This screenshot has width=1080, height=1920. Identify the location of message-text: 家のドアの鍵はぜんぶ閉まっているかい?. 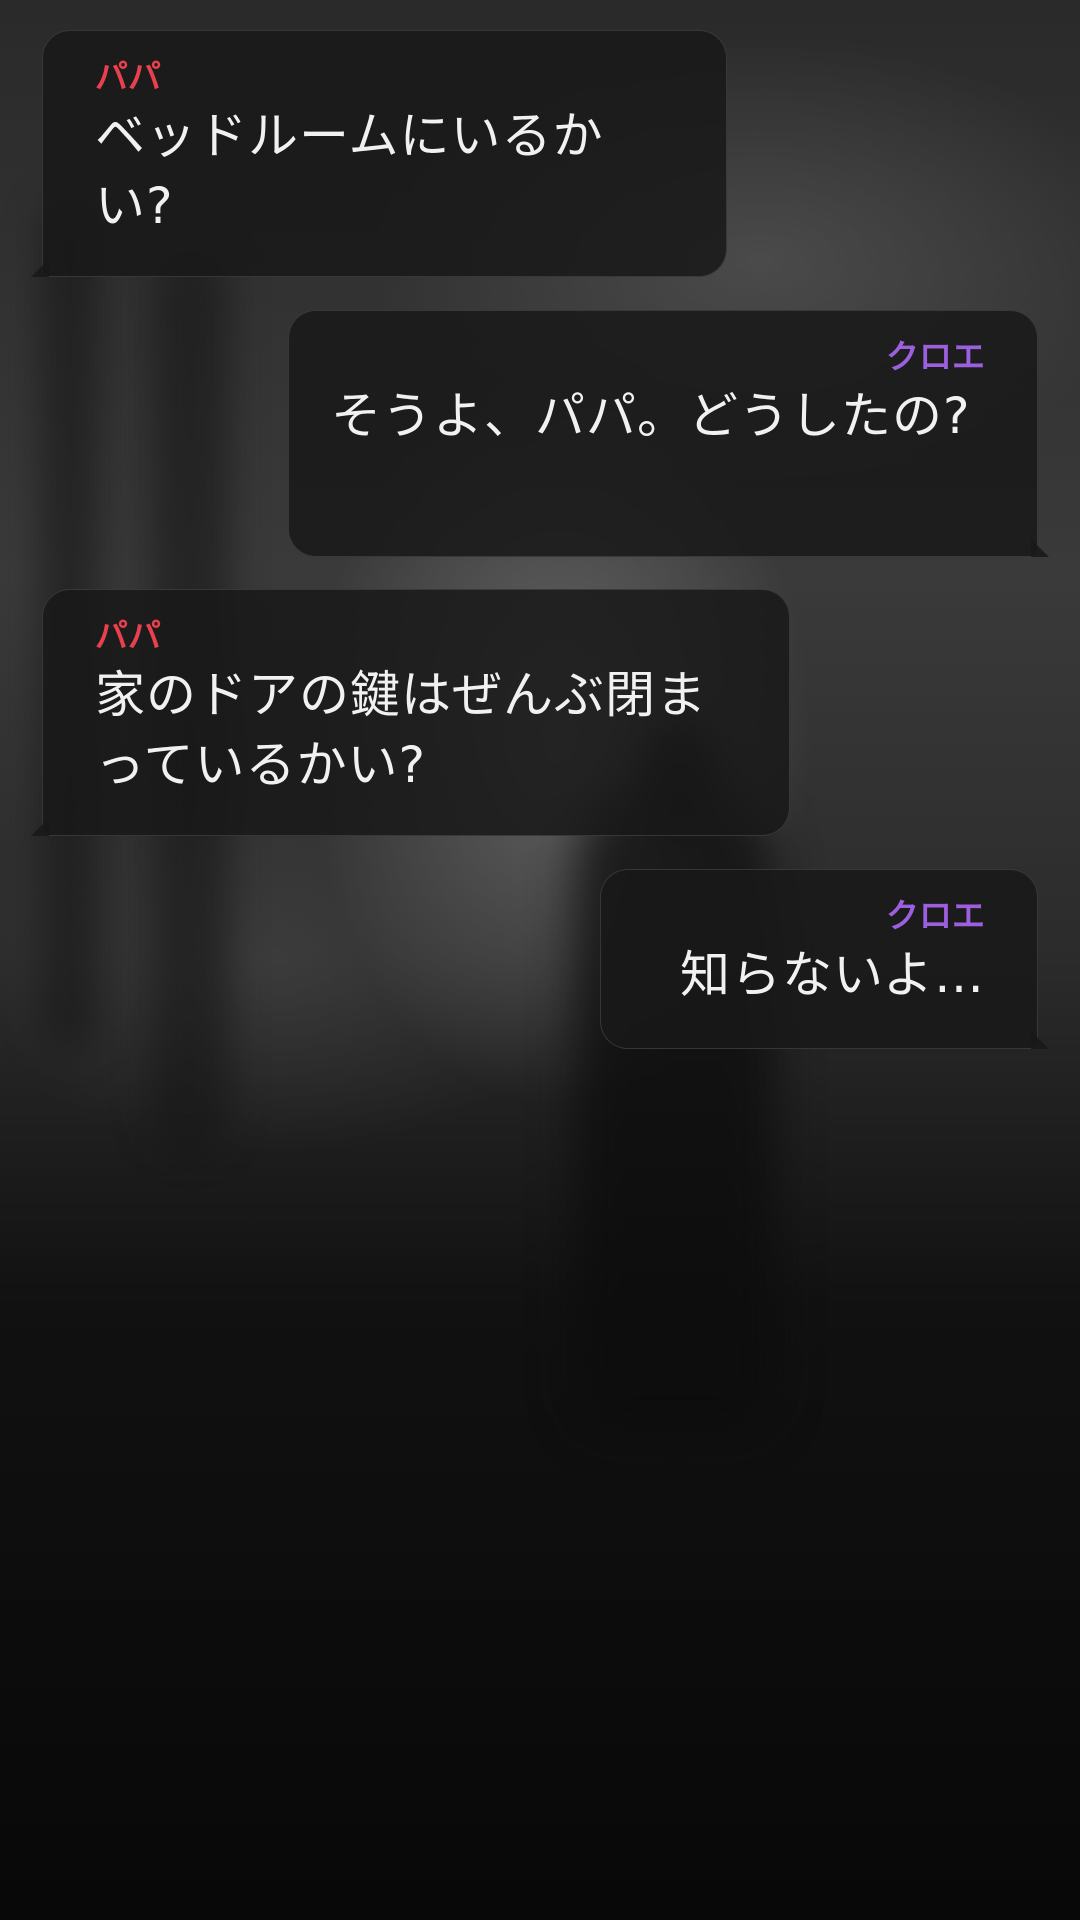
(401, 730).